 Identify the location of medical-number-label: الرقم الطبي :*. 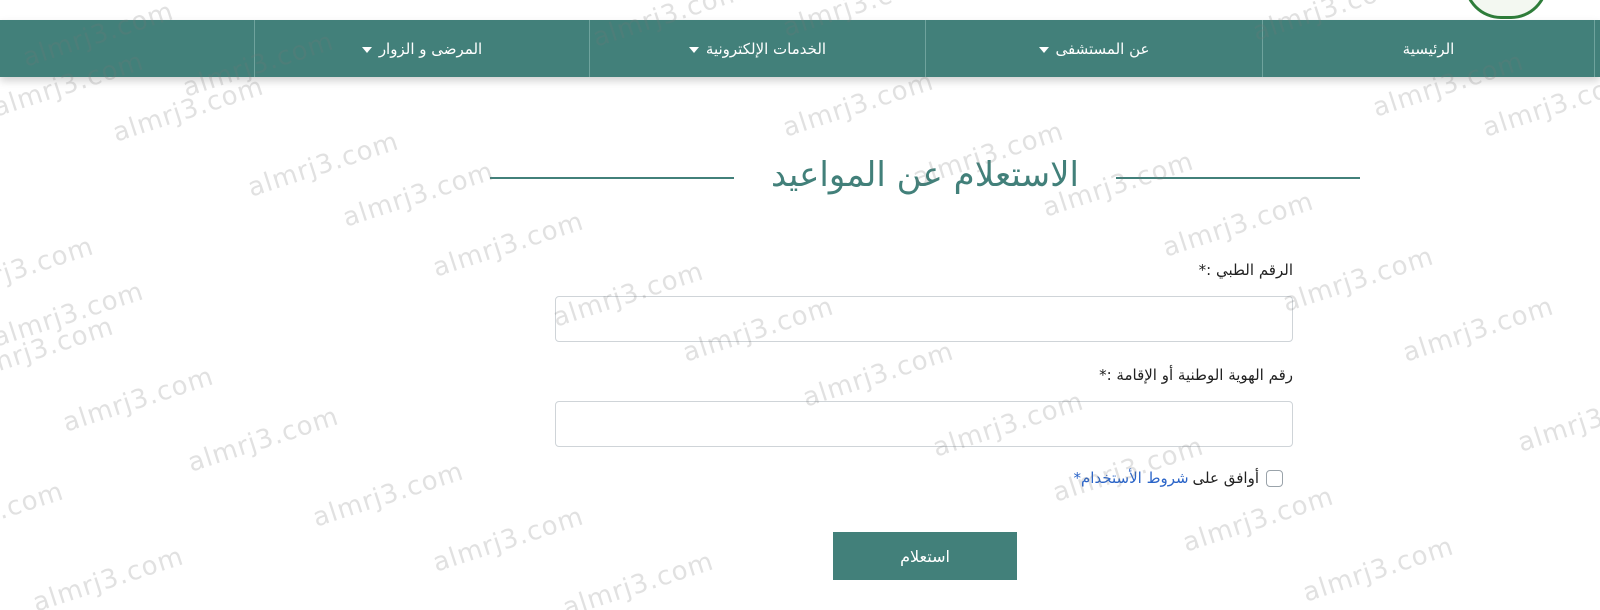
(1245, 270).